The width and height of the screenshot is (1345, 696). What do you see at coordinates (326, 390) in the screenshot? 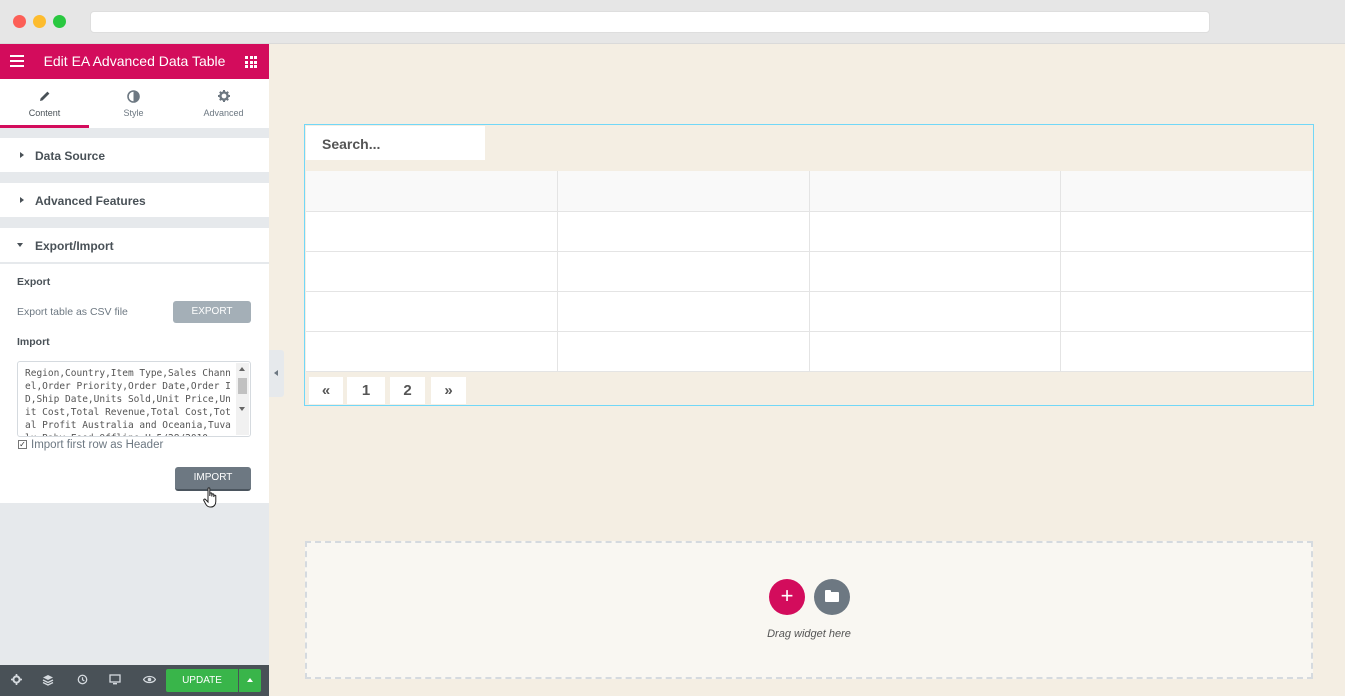
I see `pagination-prev: «` at bounding box center [326, 390].